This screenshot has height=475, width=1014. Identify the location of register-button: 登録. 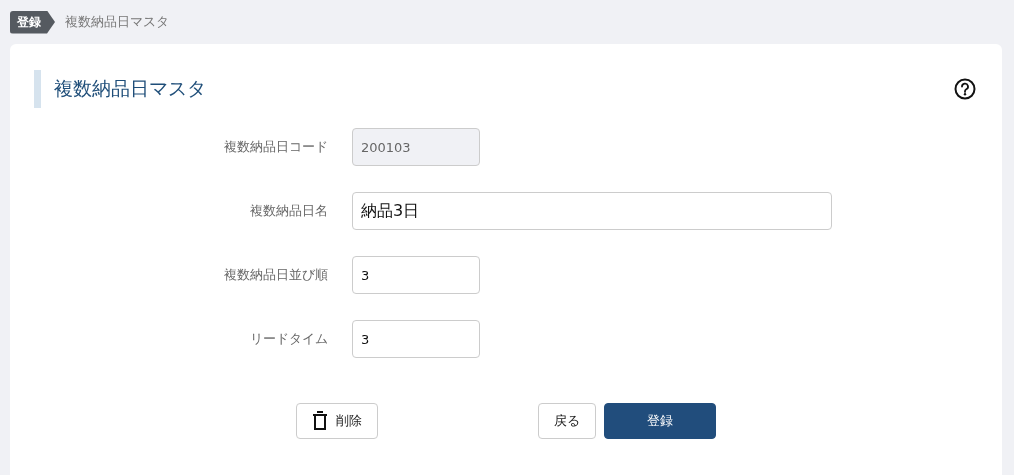
(660, 421).